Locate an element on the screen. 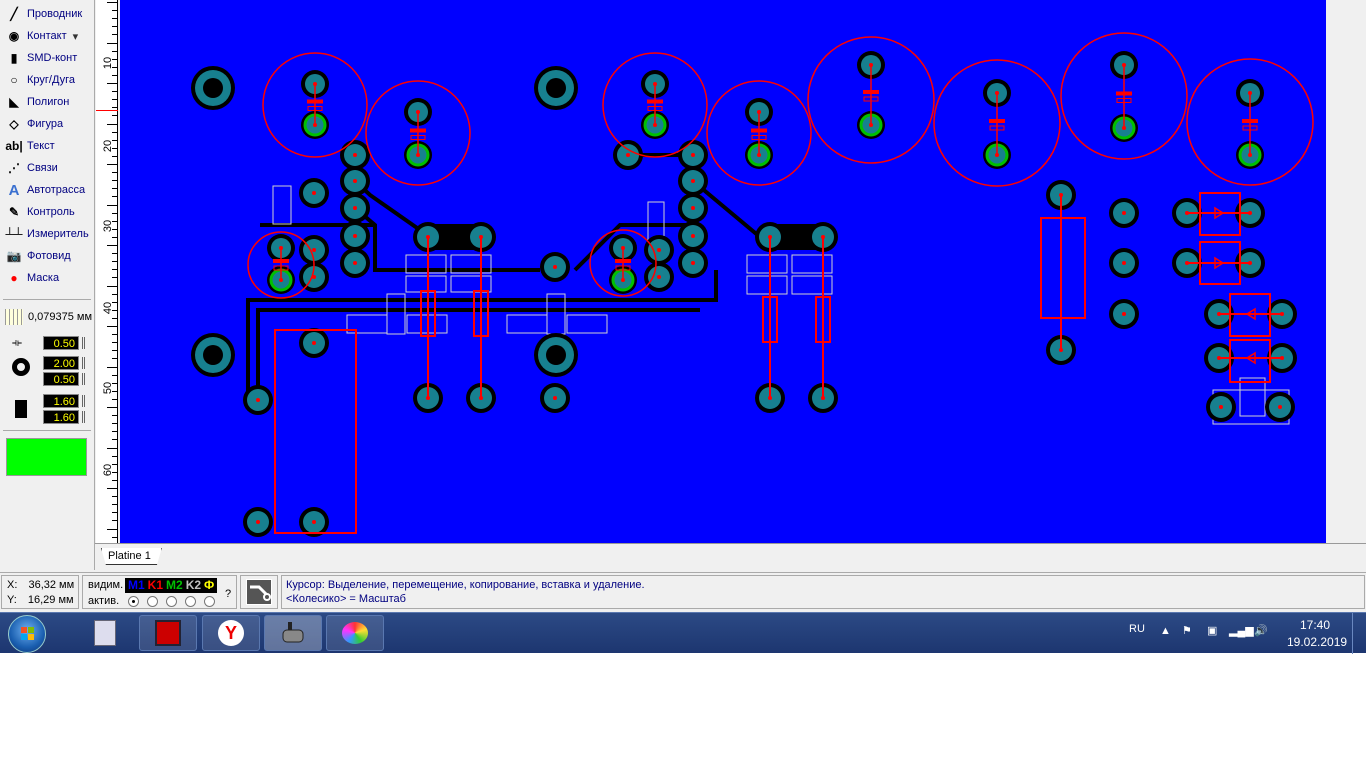 Image resolution: width=1366 pixels, height=768 pixels. volume-icon: 🔊 is located at coordinates (1261, 630).